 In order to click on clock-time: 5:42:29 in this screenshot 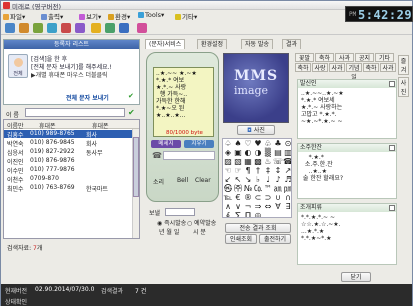, I will do `click(385, 15)`.